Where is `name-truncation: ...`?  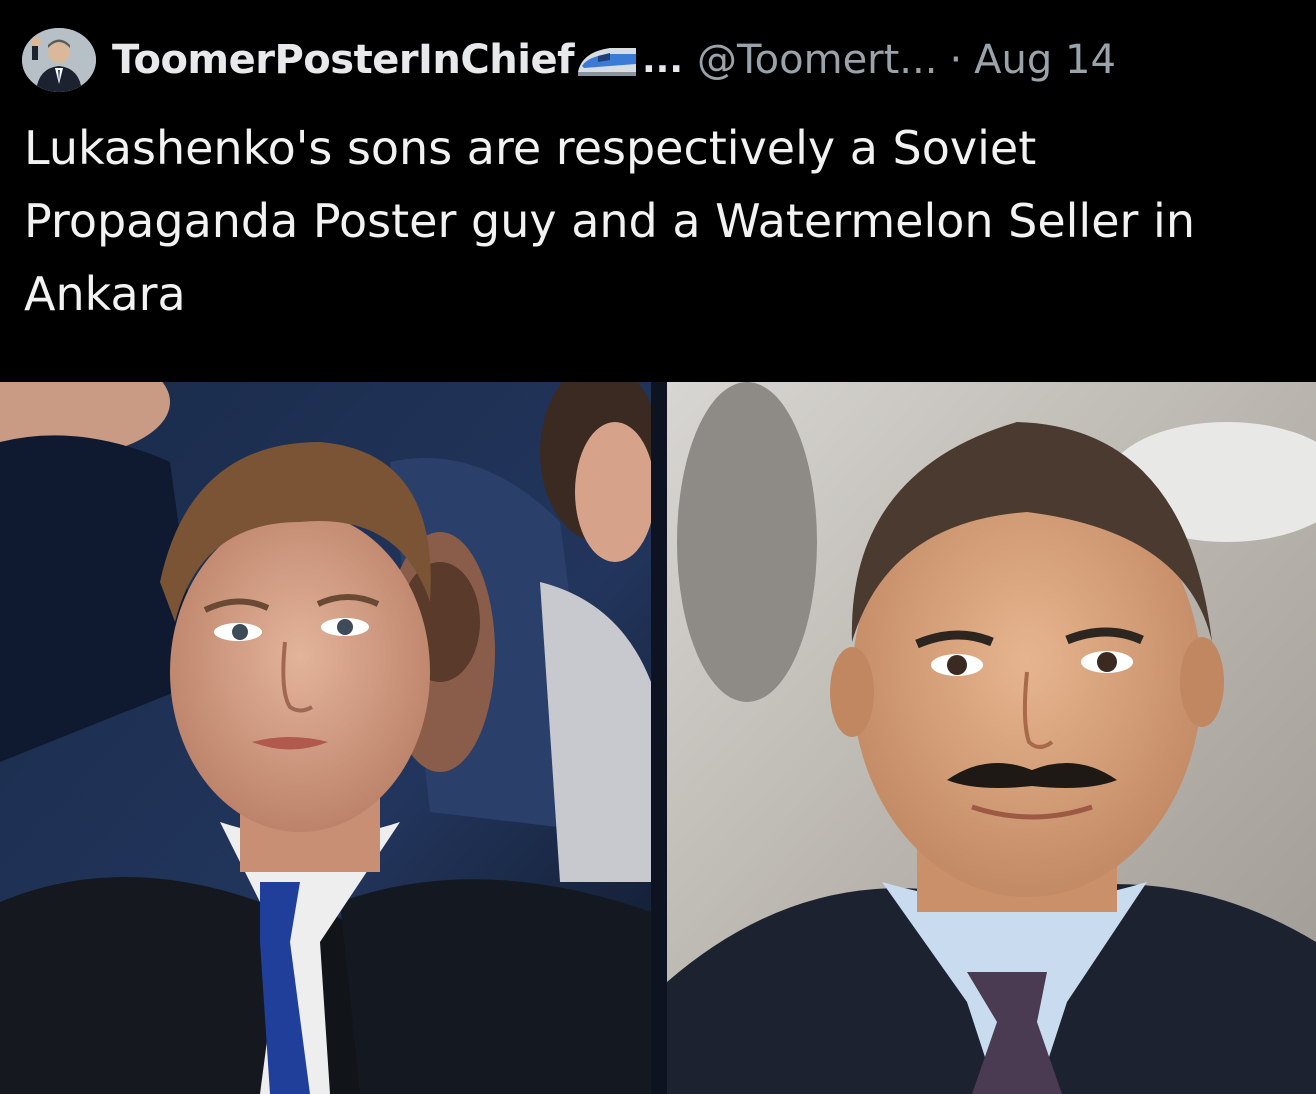
name-truncation: ... is located at coordinates (662, 60).